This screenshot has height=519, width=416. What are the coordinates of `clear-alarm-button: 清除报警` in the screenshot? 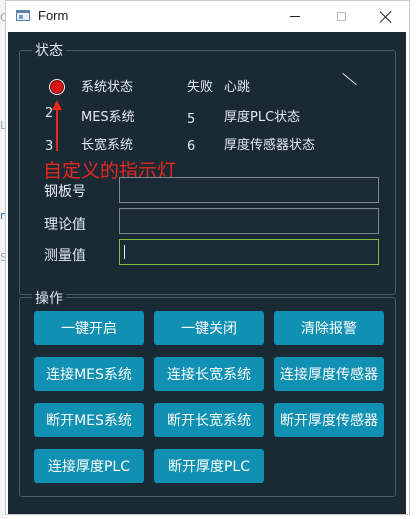 It's located at (329, 328).